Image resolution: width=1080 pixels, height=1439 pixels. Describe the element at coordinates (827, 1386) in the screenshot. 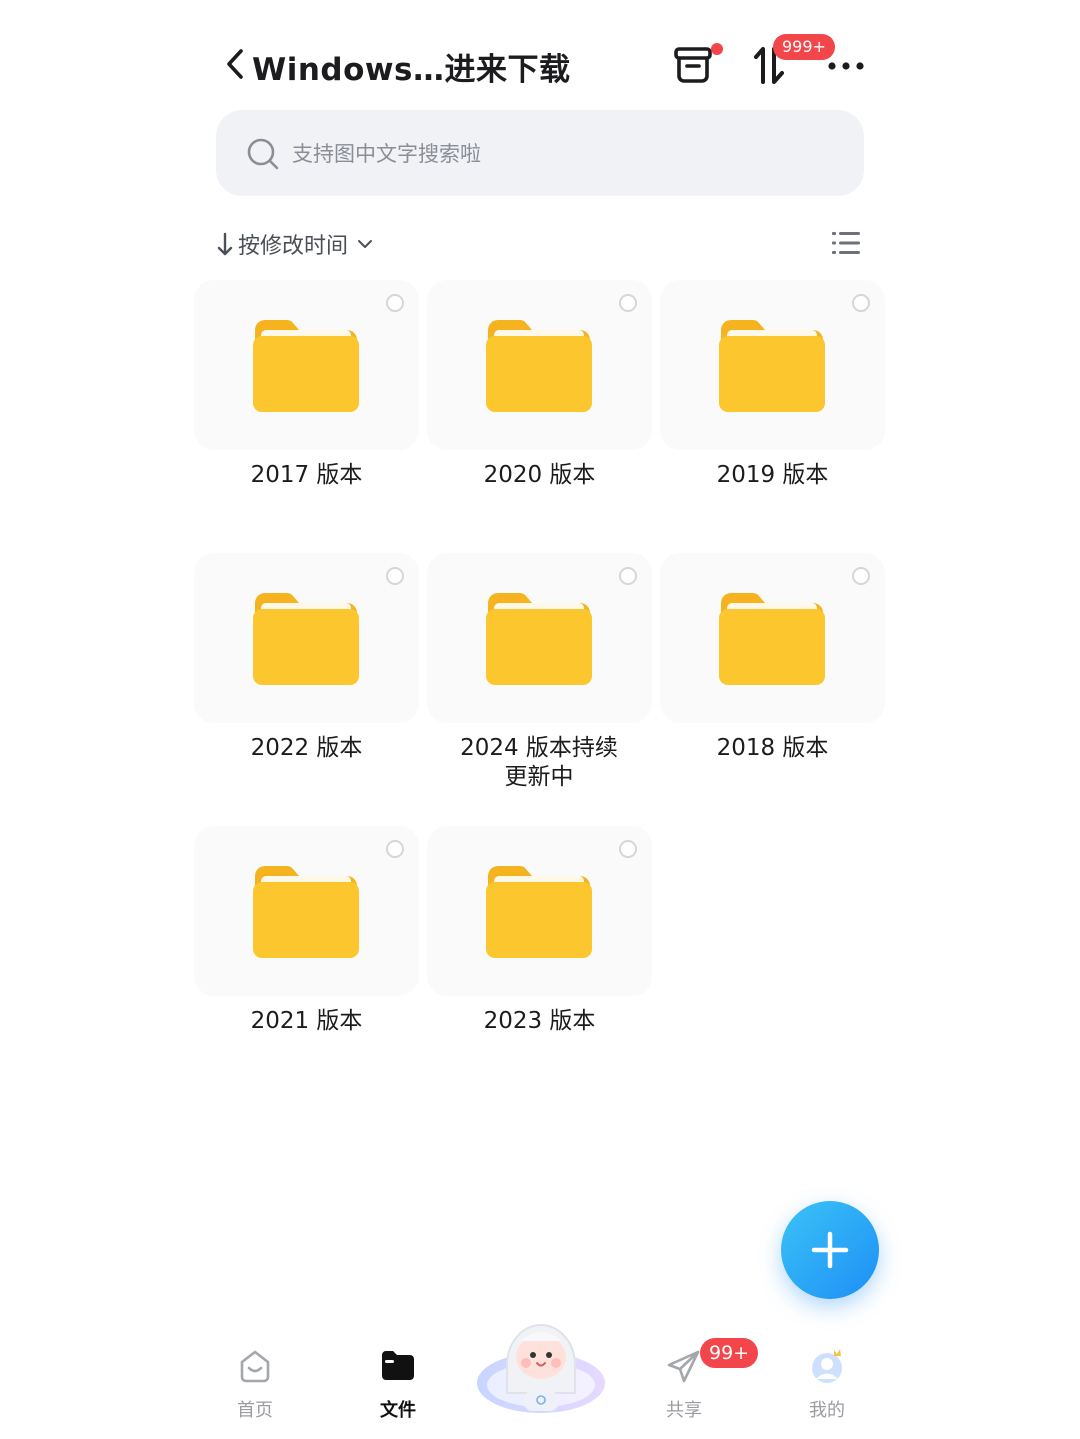

I see `nav-me: 我的` at that location.